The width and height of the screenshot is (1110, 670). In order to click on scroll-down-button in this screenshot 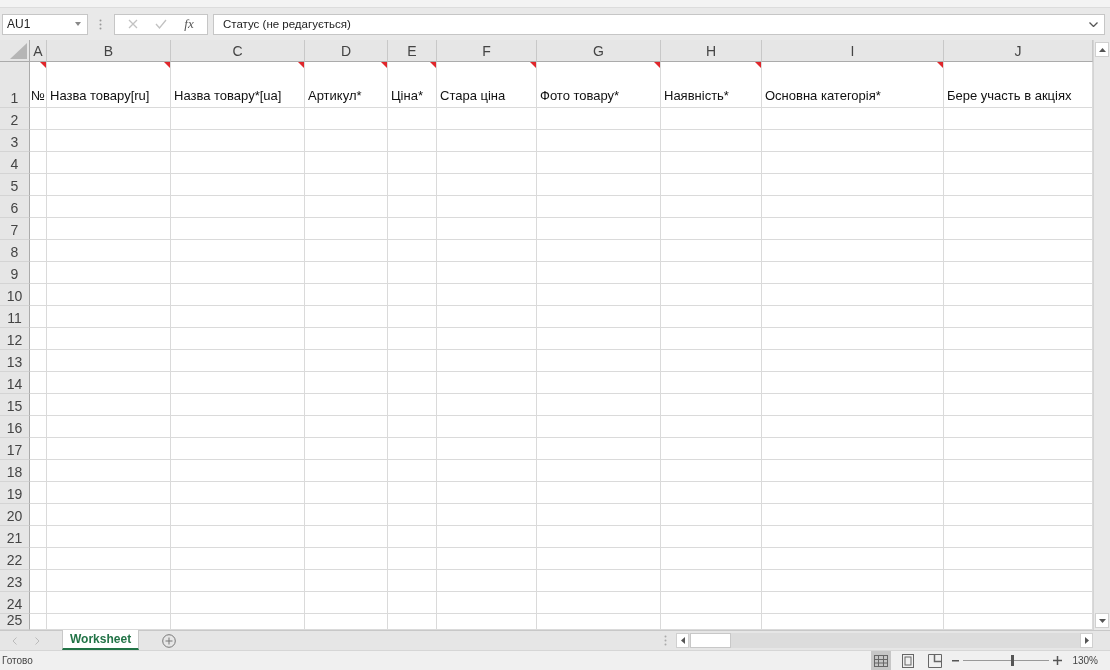, I will do `click(1102, 620)`.